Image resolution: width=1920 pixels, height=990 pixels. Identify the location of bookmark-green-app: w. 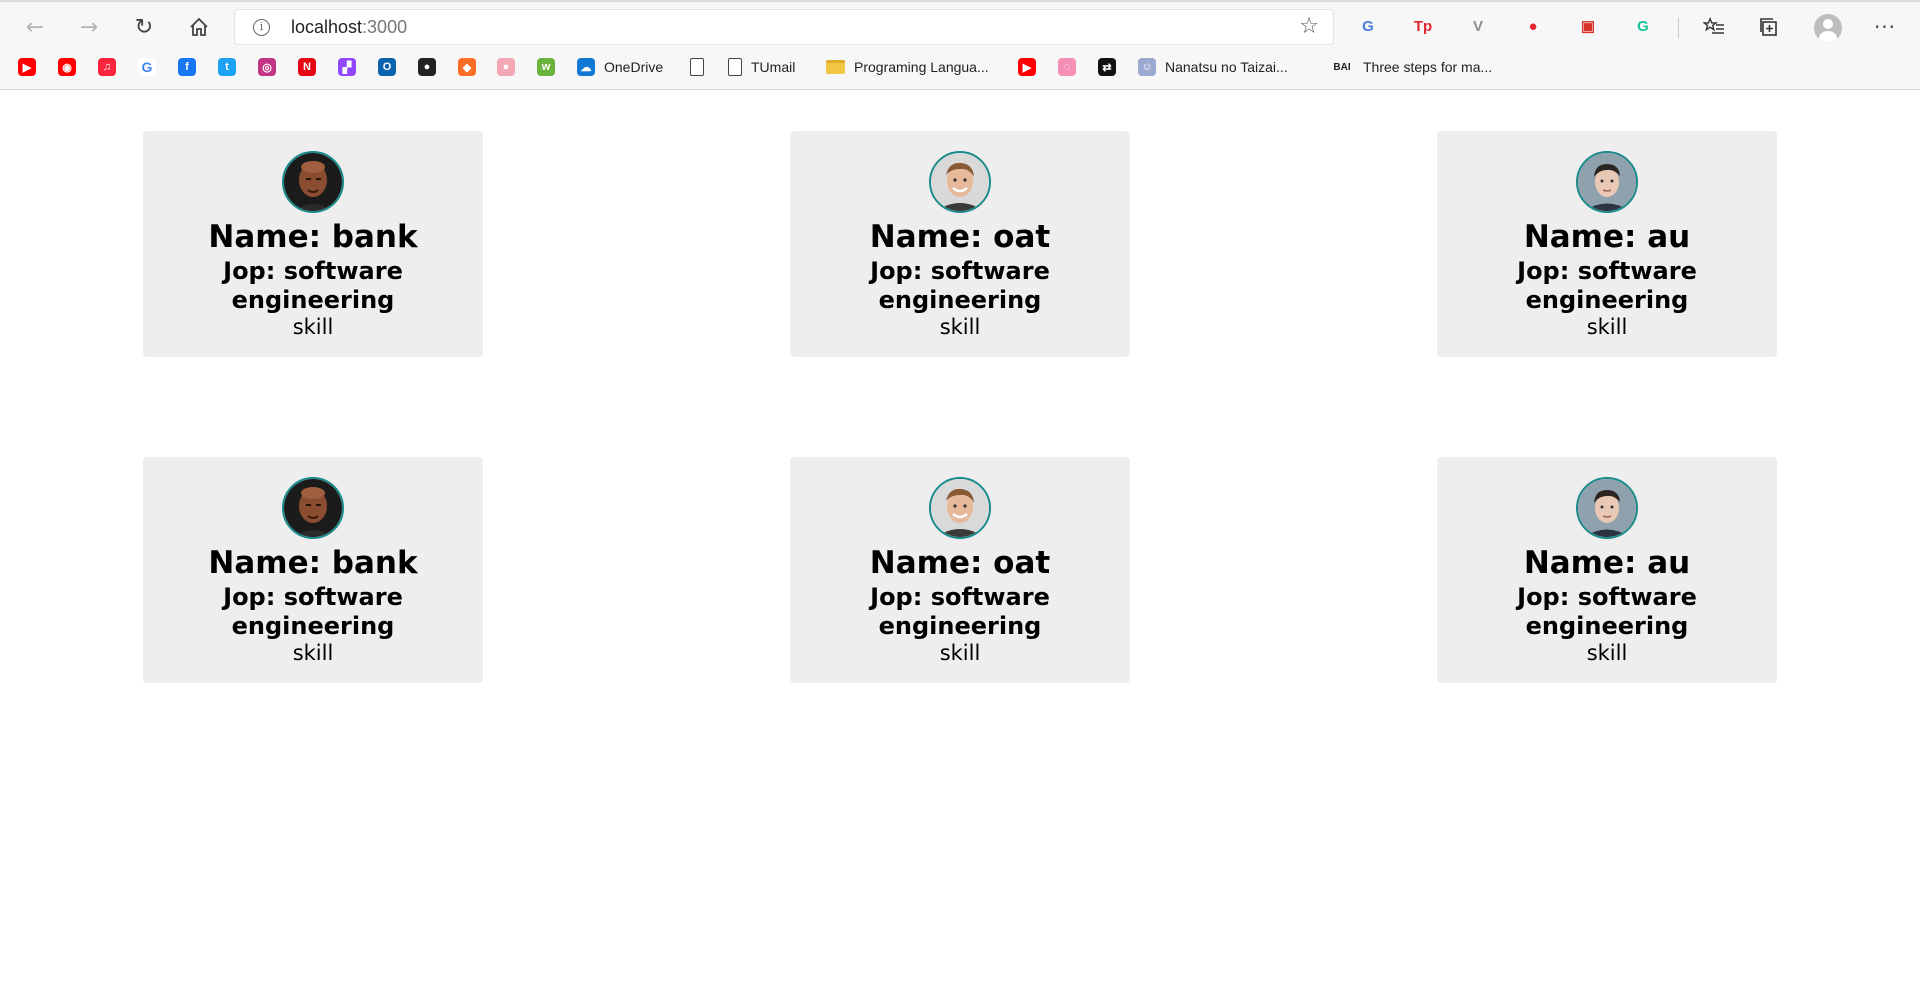
(546, 67).